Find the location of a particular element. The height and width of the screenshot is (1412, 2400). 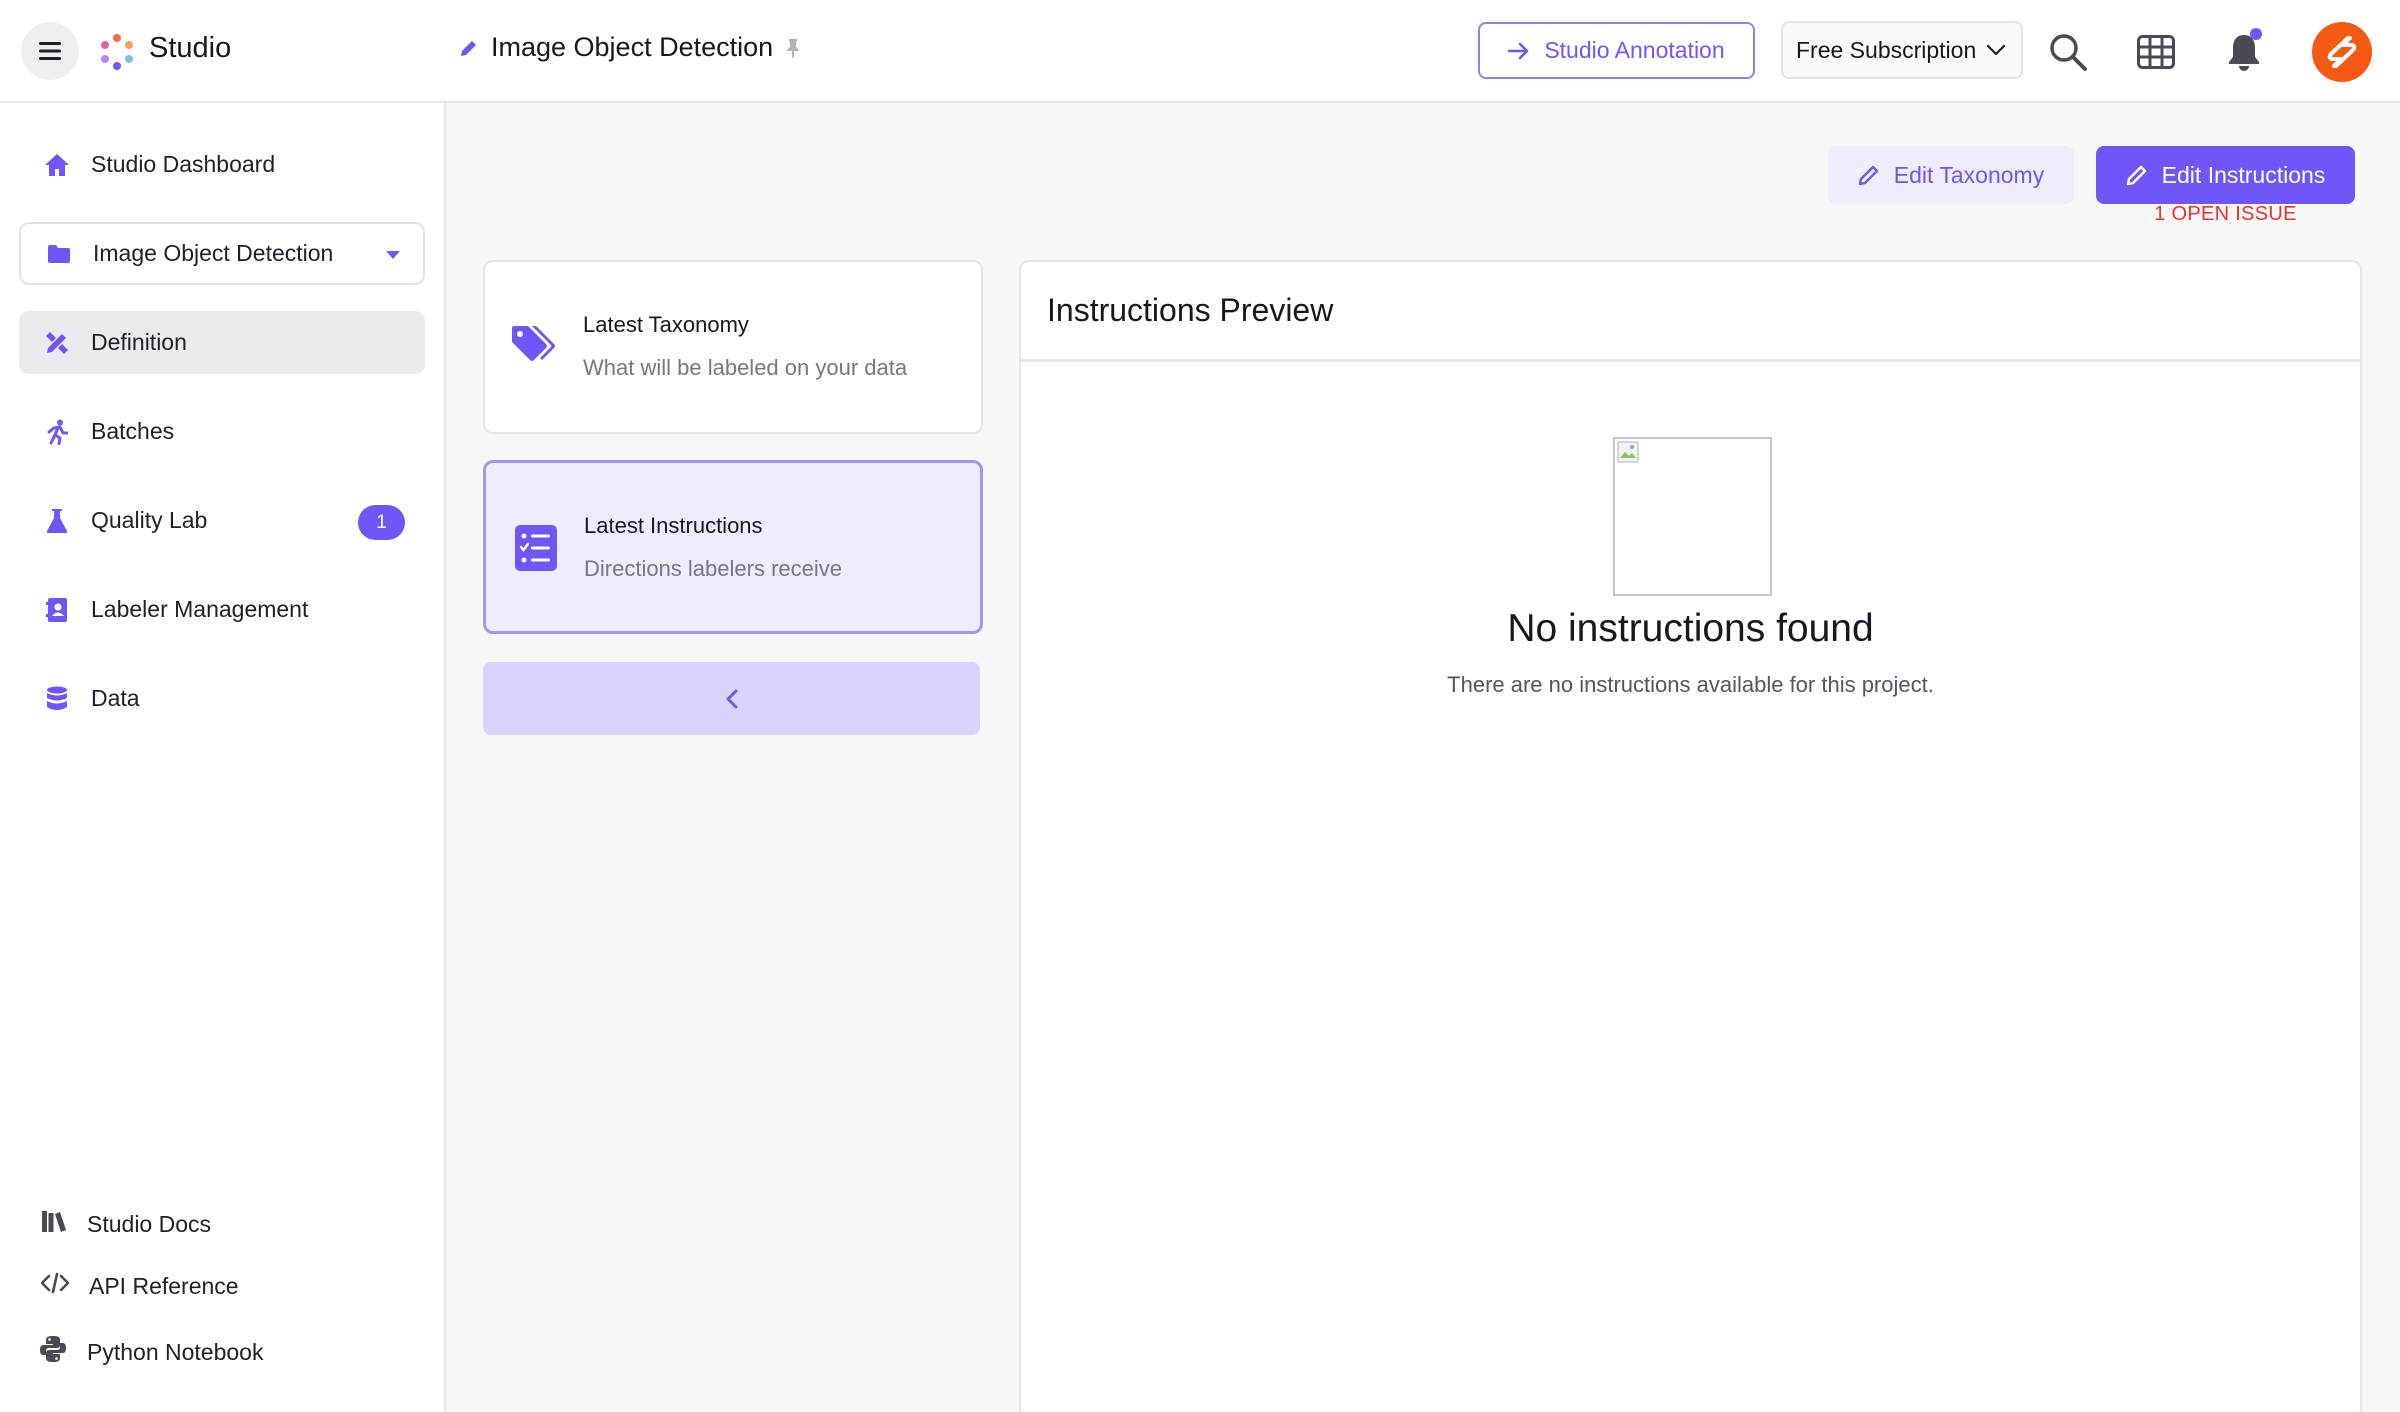

python-icon is located at coordinates (53, 1352).